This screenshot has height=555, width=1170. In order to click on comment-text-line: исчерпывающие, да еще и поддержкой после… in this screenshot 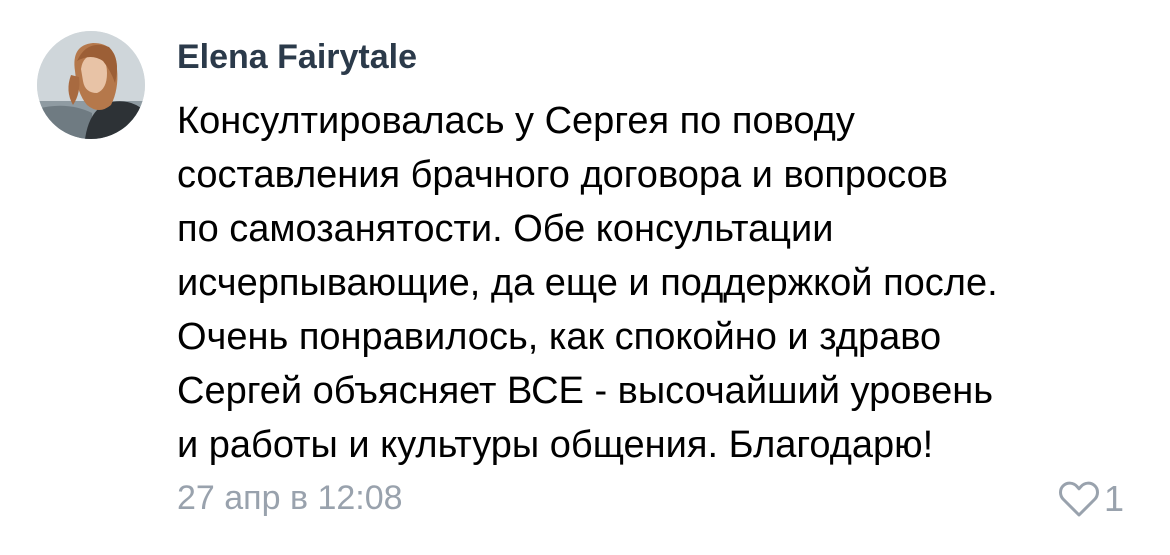, I will do `click(587, 283)`.